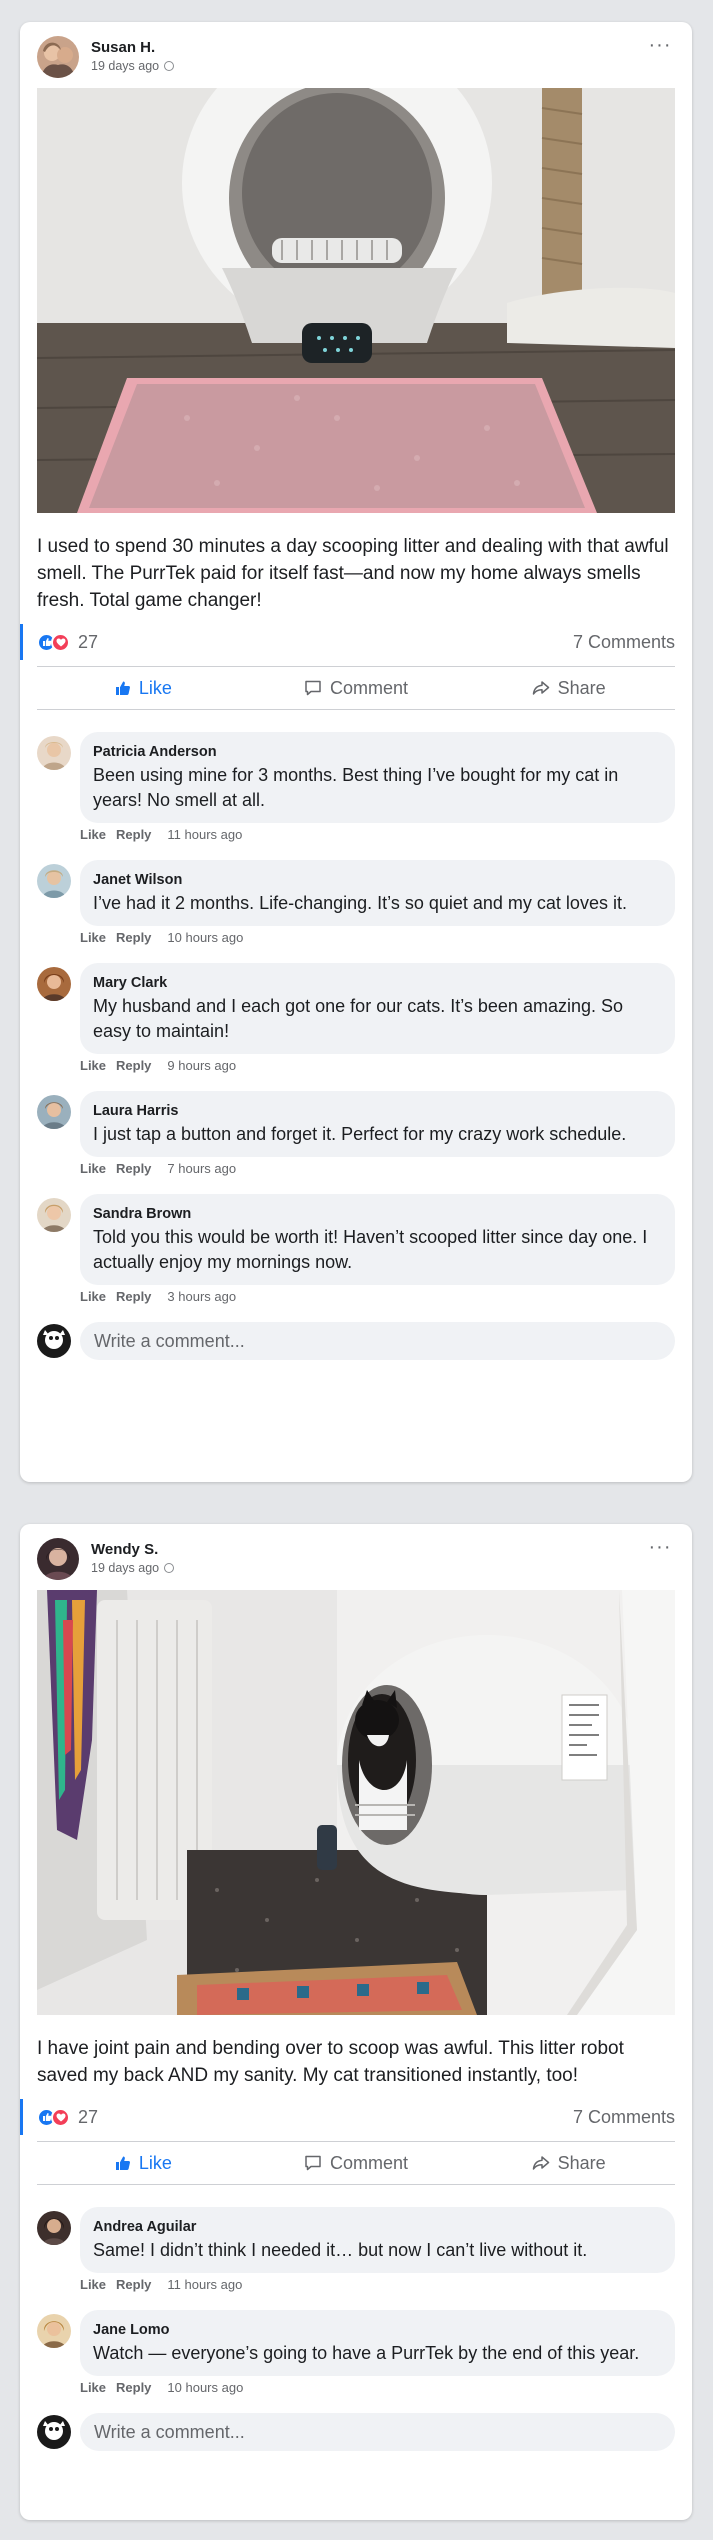 The image size is (713, 2540). Describe the element at coordinates (21, 642) in the screenshot. I see `focus-indicator` at that location.